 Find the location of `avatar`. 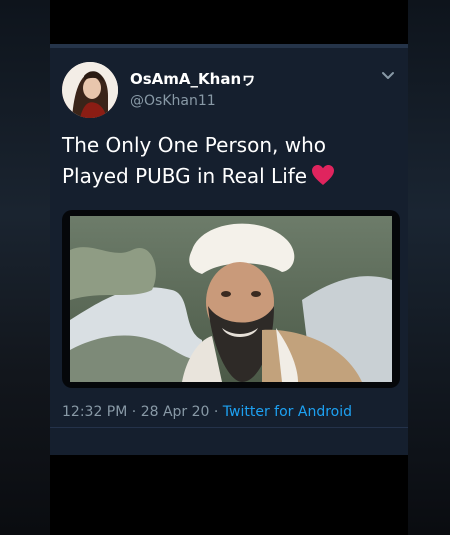

avatar is located at coordinates (90, 90).